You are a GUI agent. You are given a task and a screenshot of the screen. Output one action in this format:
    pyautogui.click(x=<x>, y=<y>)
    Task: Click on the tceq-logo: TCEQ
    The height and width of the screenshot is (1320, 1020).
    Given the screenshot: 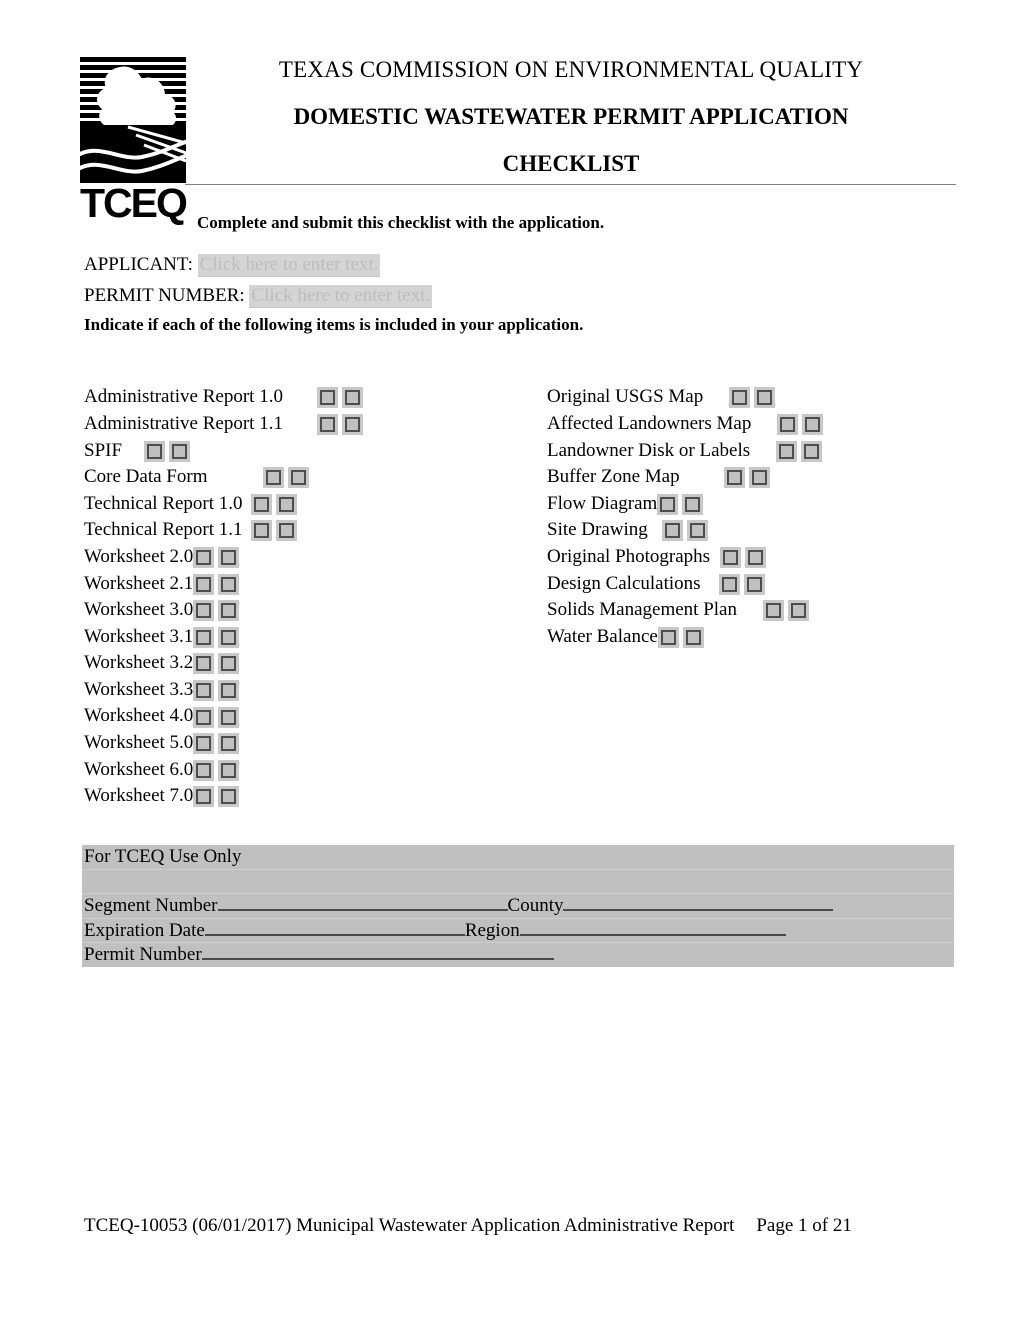 What is the action you would take?
    pyautogui.click(x=134, y=140)
    